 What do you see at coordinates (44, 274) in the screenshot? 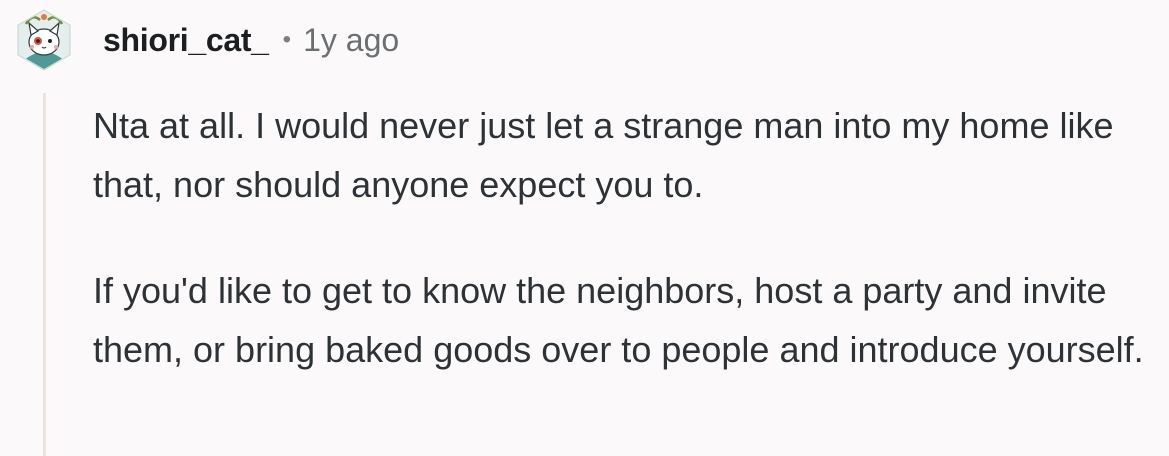
I see `thread-collapse-line` at bounding box center [44, 274].